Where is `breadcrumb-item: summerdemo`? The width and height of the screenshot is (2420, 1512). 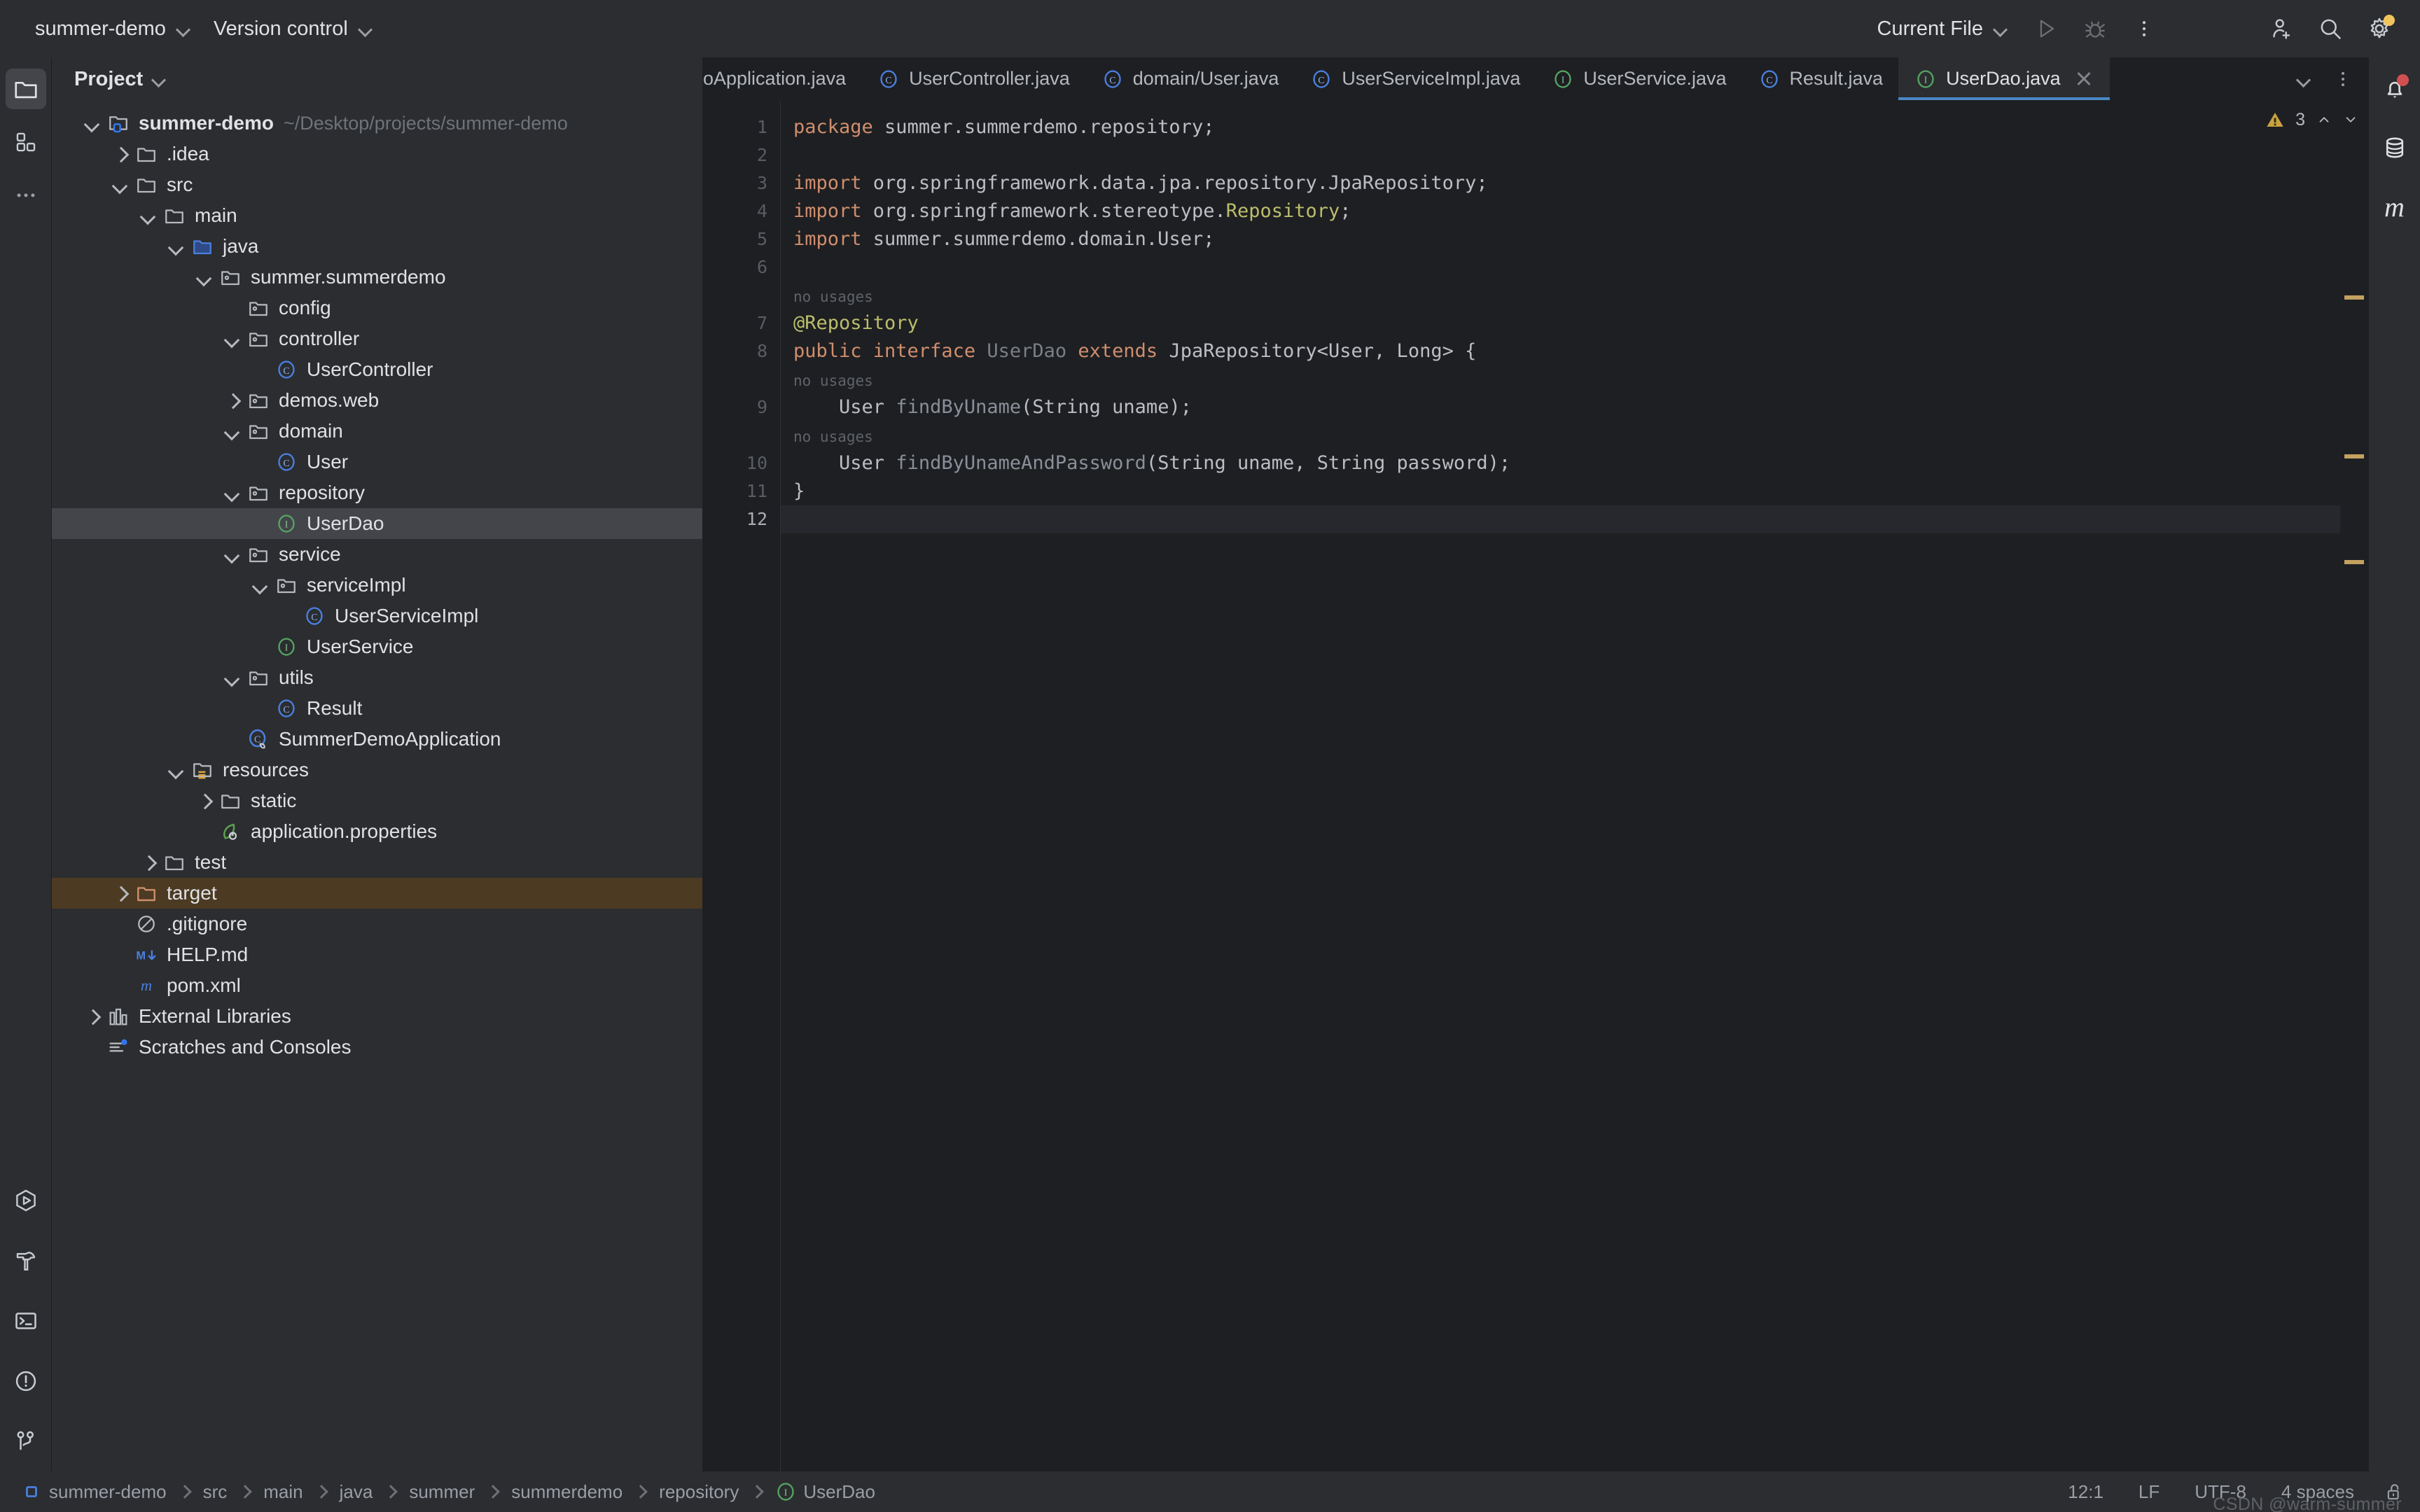
breadcrumb-item: summerdemo is located at coordinates (567, 1492).